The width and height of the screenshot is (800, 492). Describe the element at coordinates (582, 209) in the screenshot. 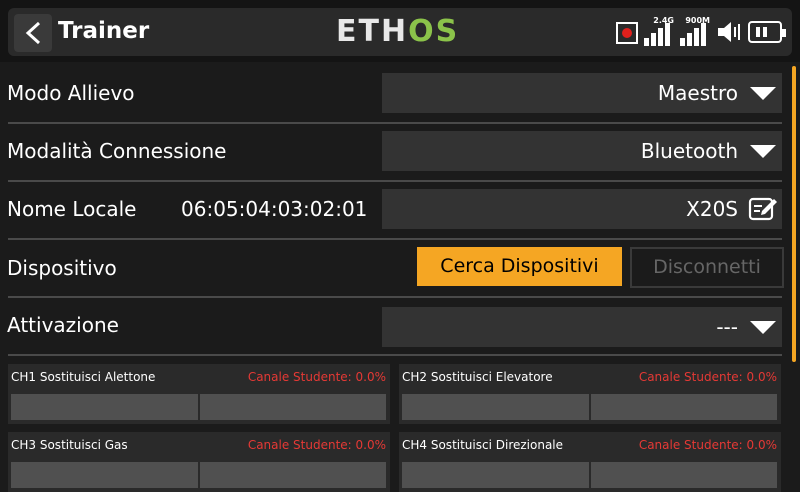

I see `local-name-field: X20S` at that location.